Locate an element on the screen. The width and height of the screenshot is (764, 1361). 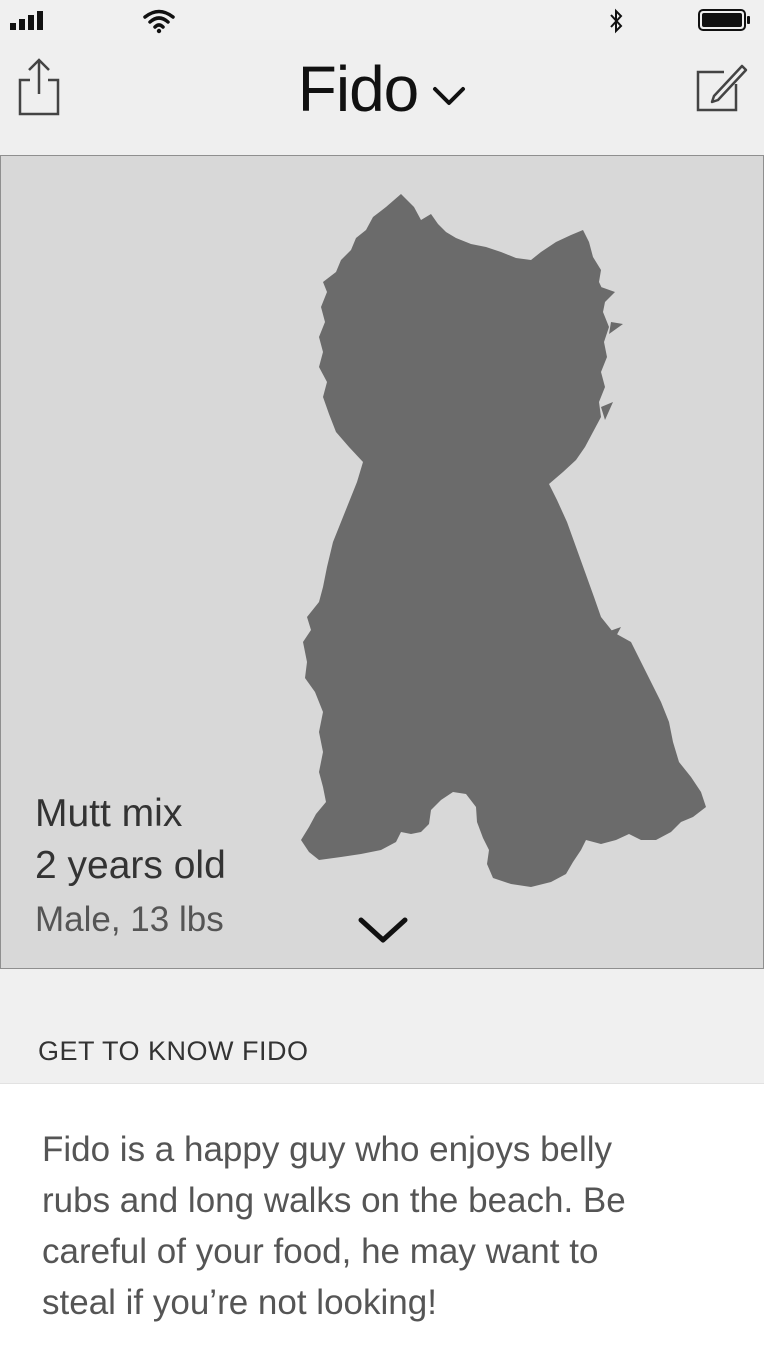
pet-selector: Fido is located at coordinates (382, 89).